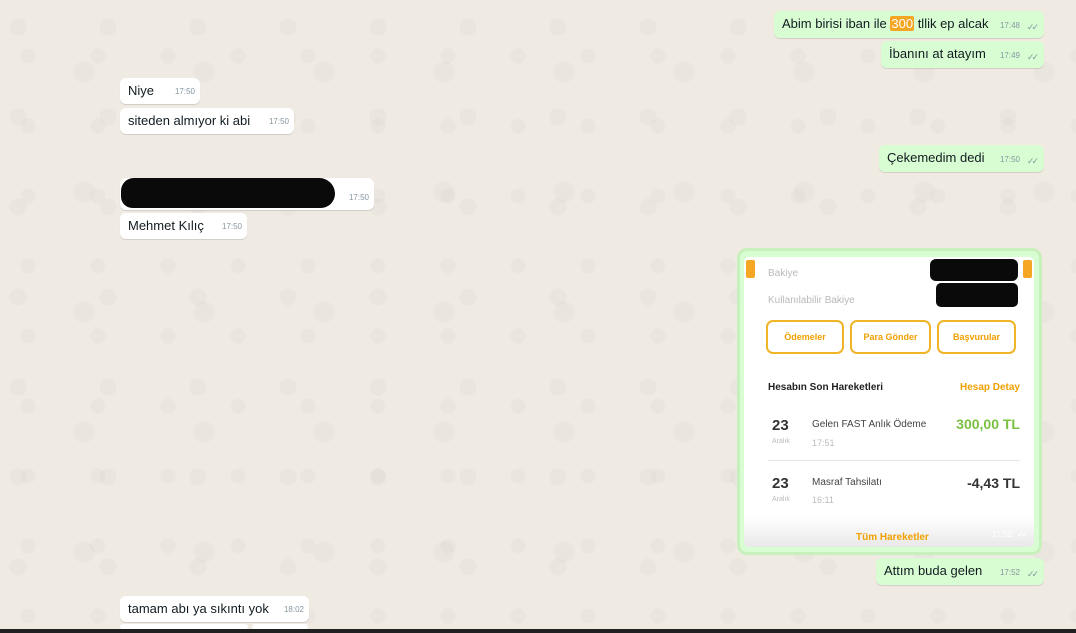 The height and width of the screenshot is (633, 1076). Describe the element at coordinates (993, 483) in the screenshot. I see `transaction-amount: -4,43 TL` at that location.